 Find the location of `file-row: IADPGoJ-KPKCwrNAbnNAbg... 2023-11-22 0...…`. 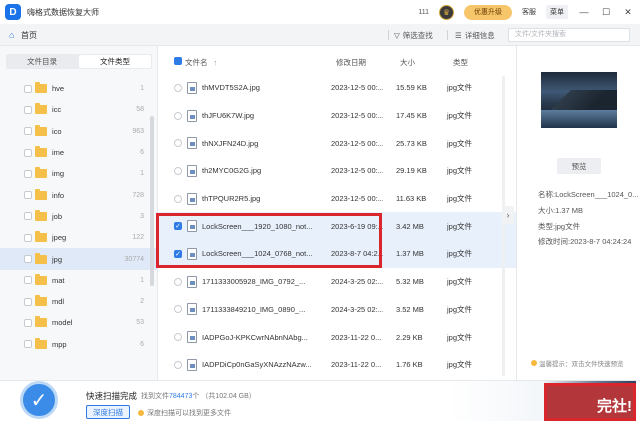

file-row: IADPGoJ-KPKCwrNAbnNAbg... 2023-11-22 0...… is located at coordinates (337, 337).